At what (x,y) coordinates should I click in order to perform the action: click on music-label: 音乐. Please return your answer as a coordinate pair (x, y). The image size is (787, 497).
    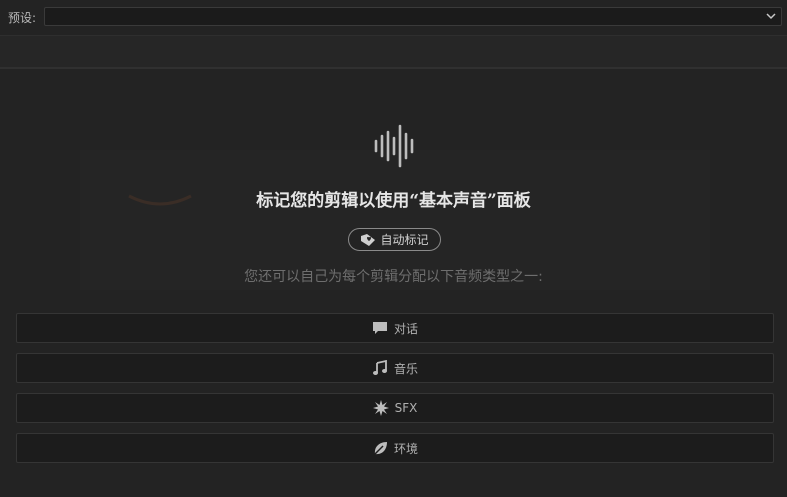
    Looking at the image, I should click on (405, 368).